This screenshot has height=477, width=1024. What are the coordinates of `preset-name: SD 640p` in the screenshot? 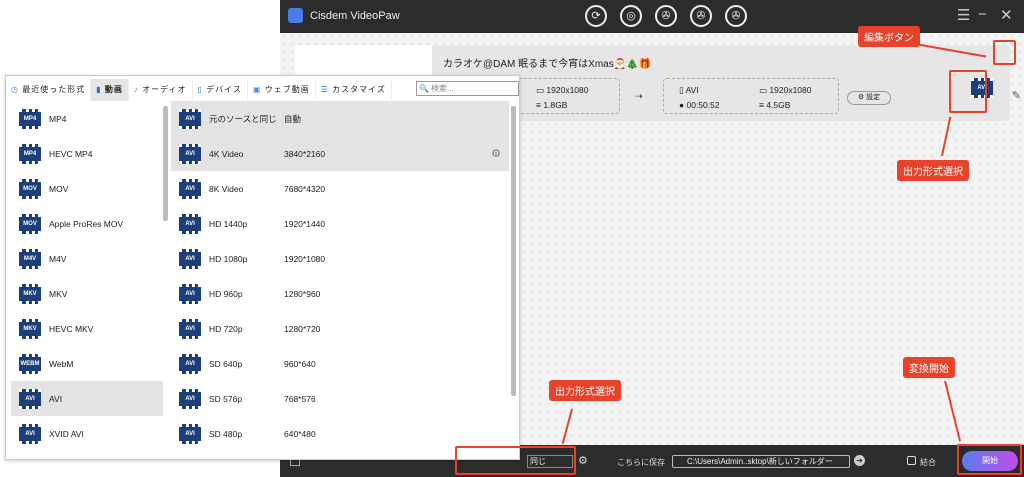 It's located at (226, 363).